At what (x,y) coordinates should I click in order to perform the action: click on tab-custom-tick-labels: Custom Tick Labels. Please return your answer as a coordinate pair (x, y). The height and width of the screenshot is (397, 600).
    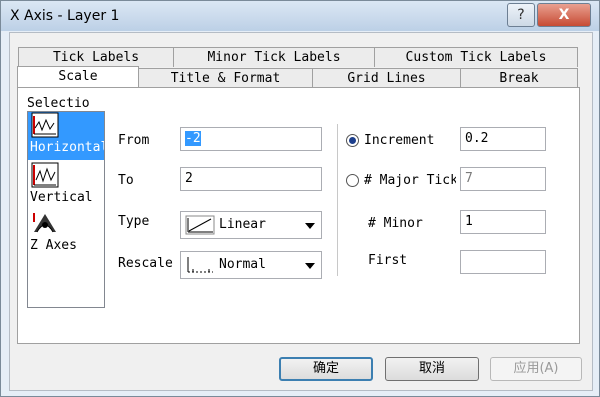
    Looking at the image, I should click on (476, 57).